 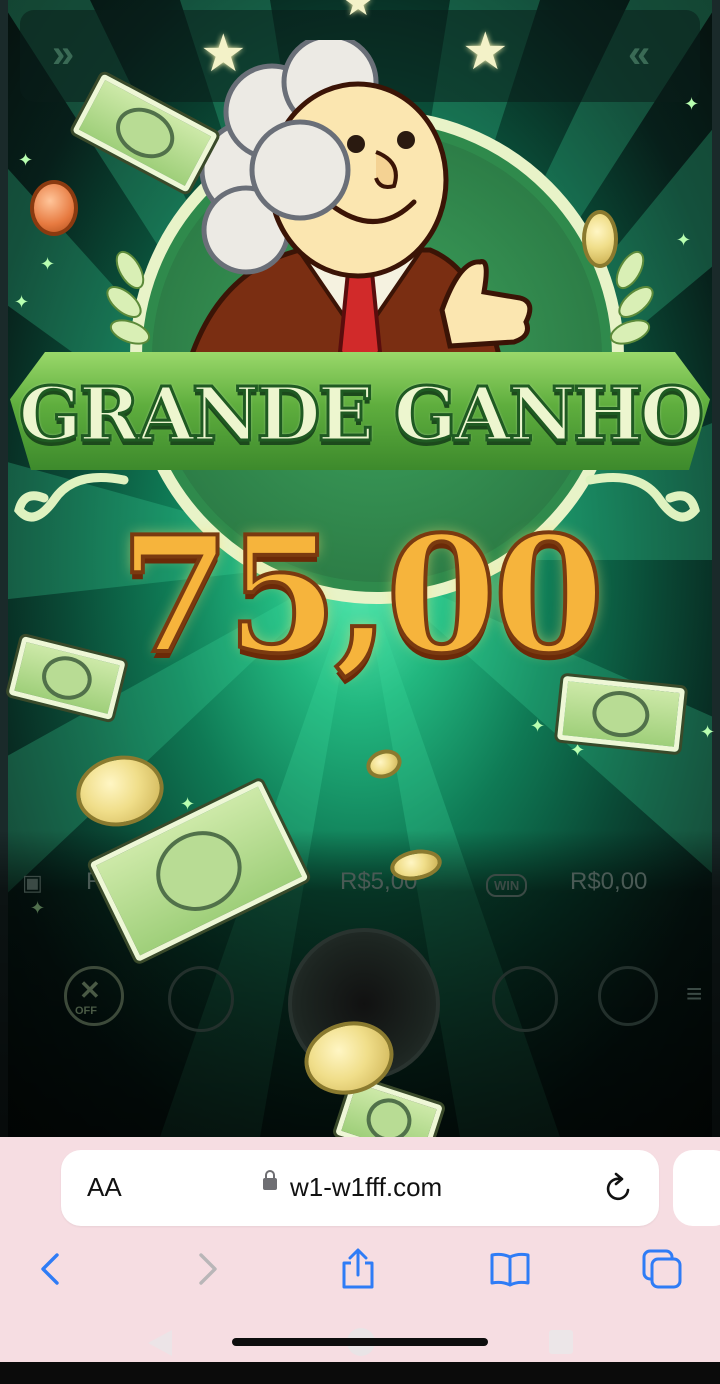 I want to click on plus-button, so click(x=525, y=999).